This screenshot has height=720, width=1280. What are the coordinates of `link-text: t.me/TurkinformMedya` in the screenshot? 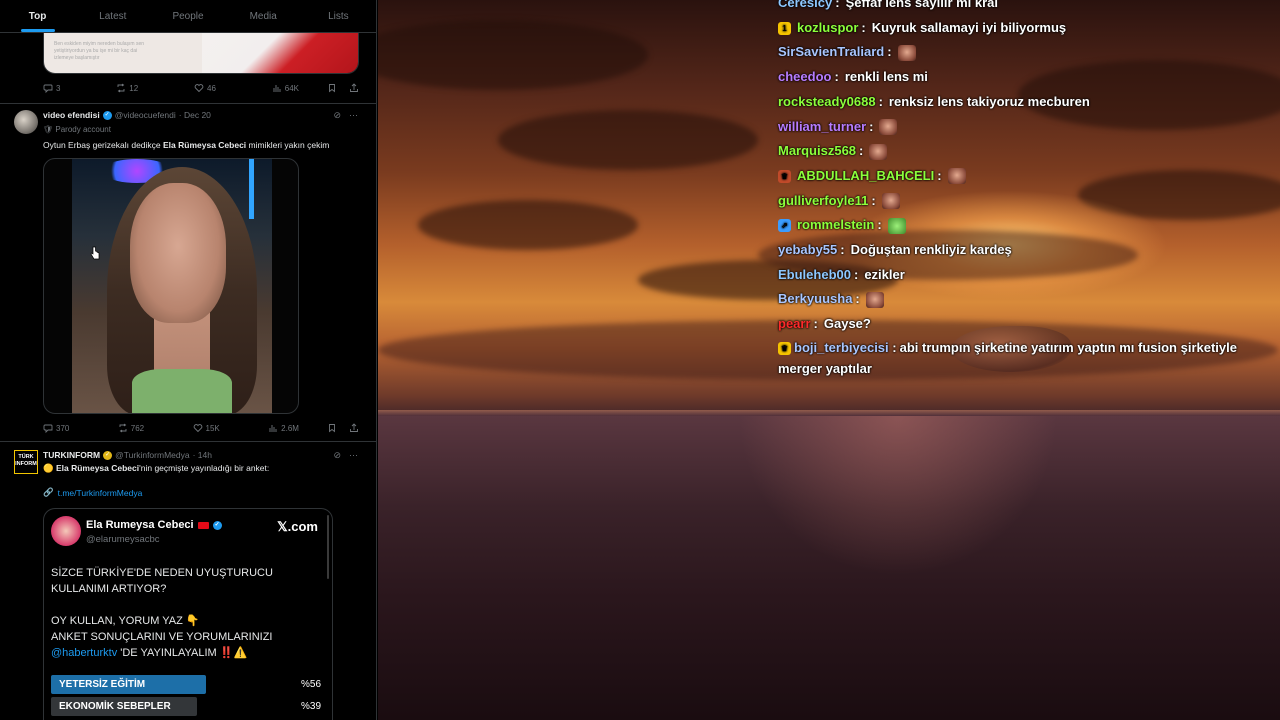 It's located at (100, 493).